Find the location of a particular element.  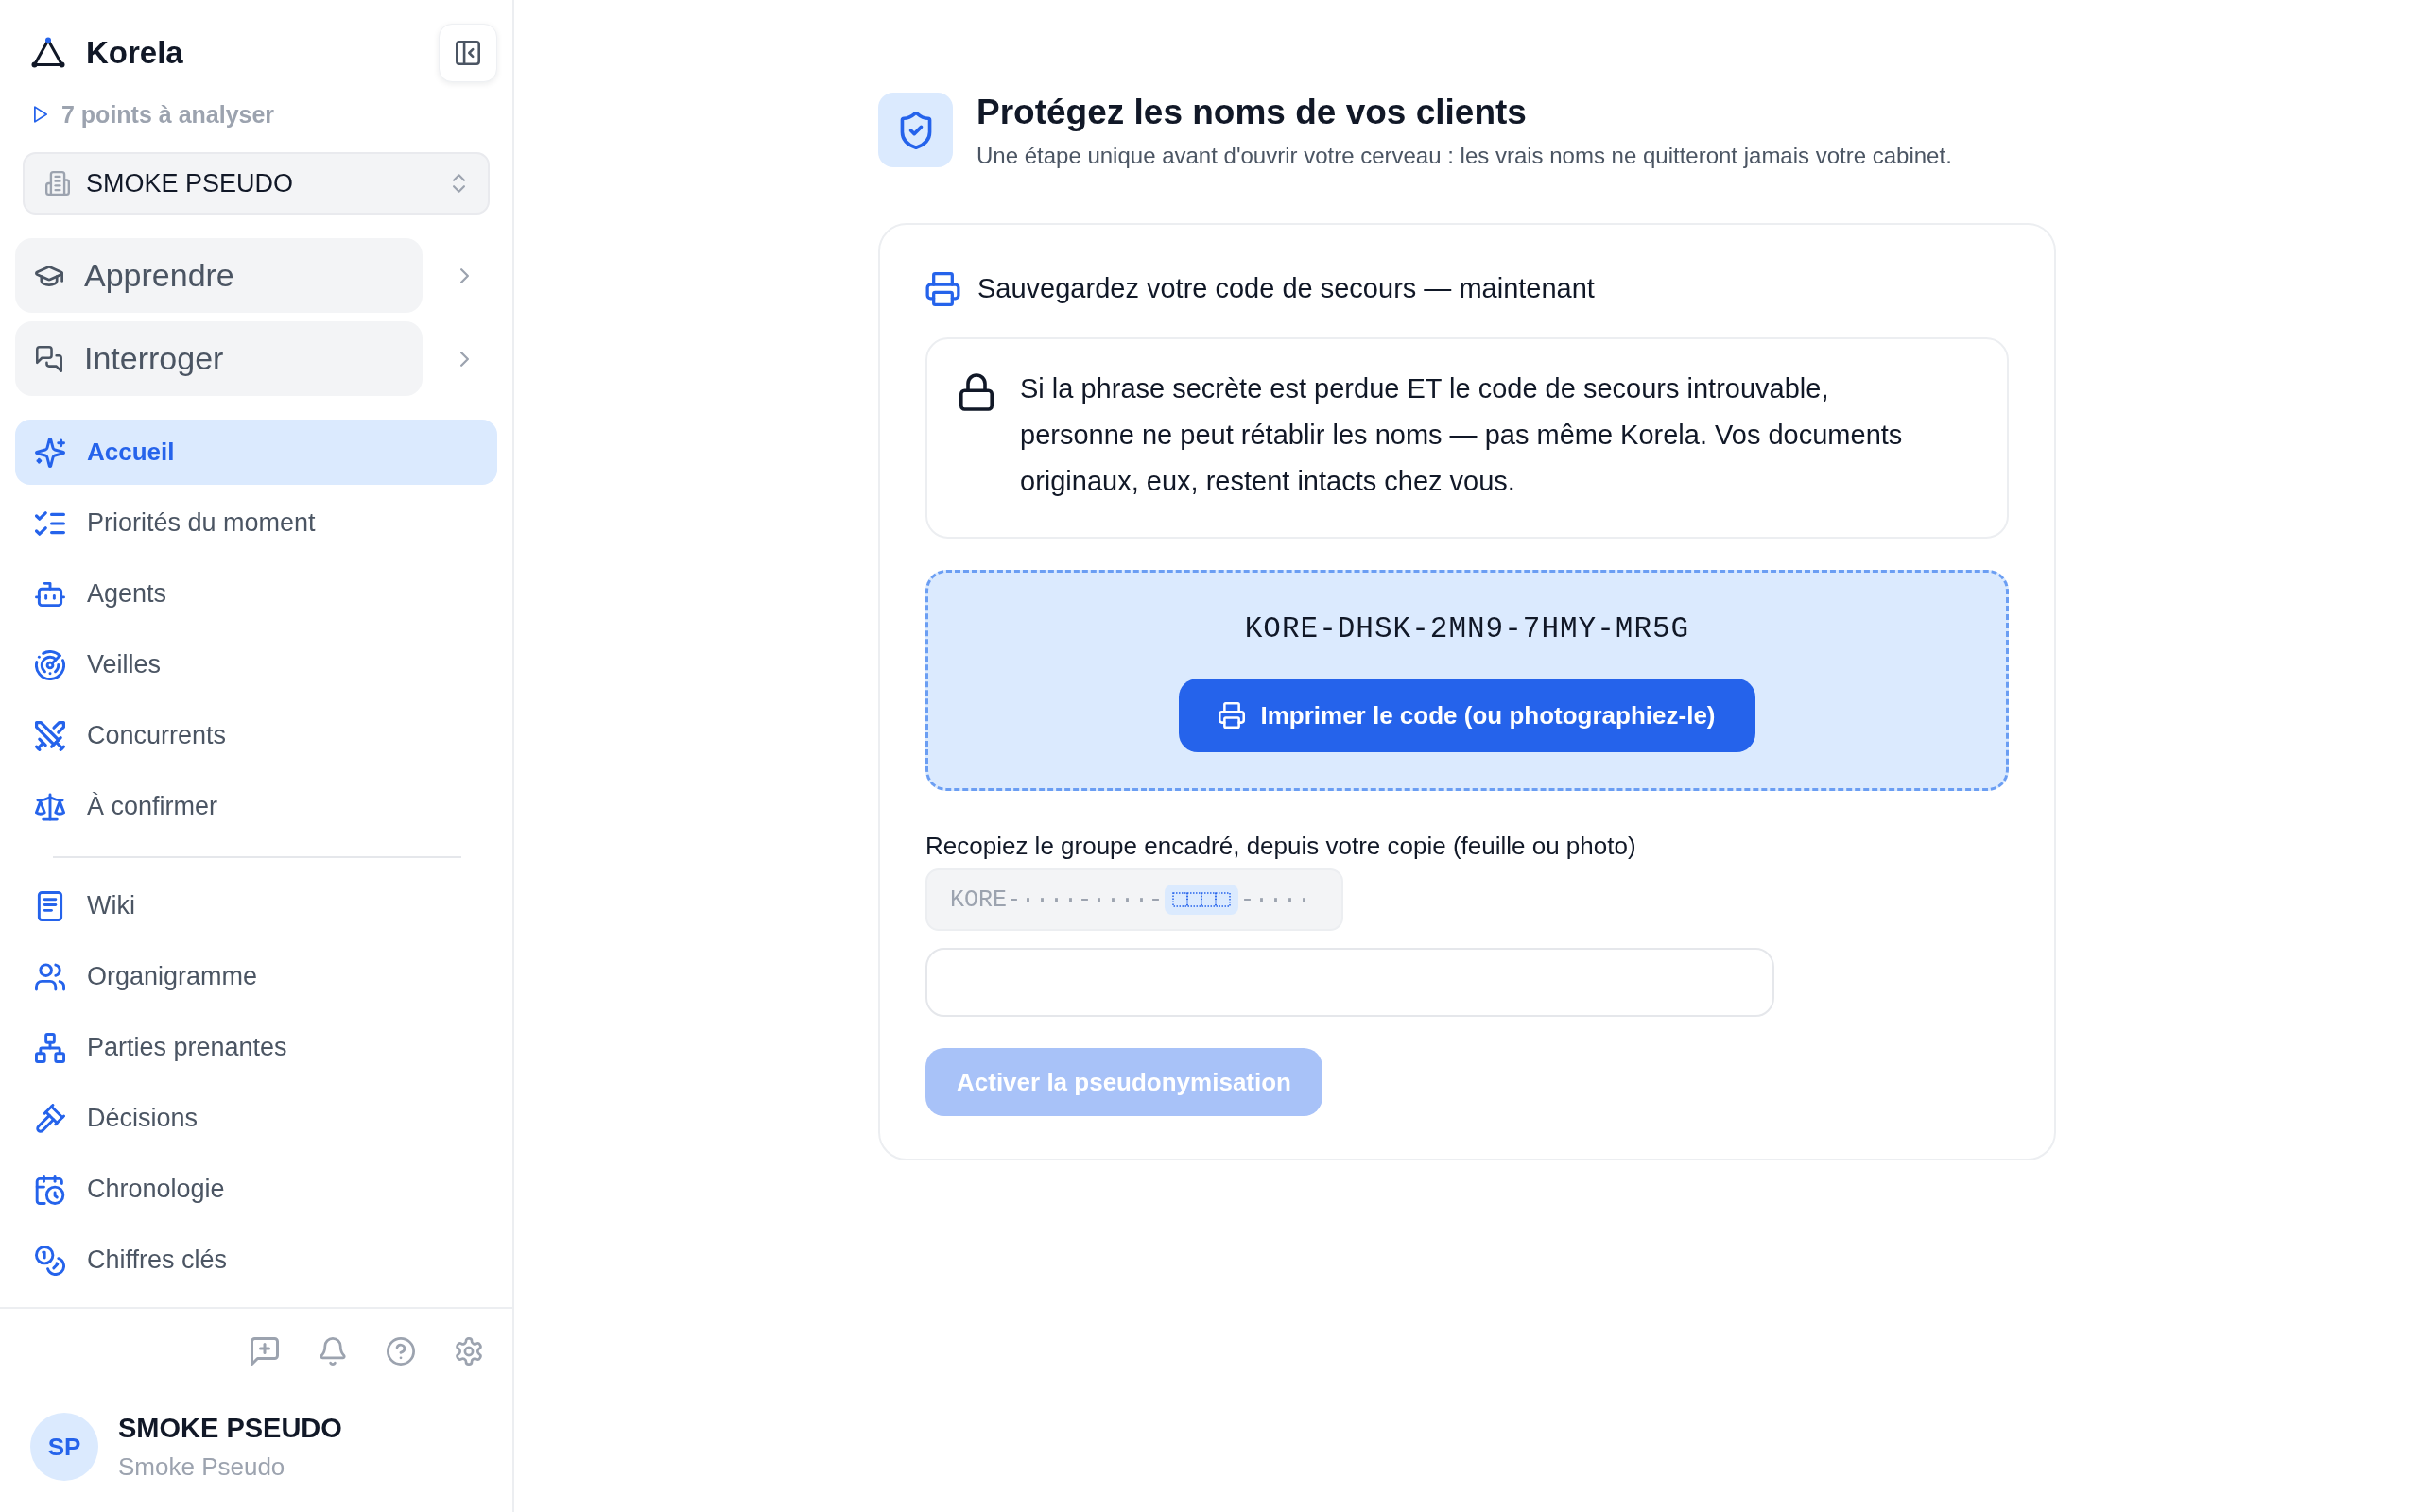

coins-icon is located at coordinates (50, 1260).